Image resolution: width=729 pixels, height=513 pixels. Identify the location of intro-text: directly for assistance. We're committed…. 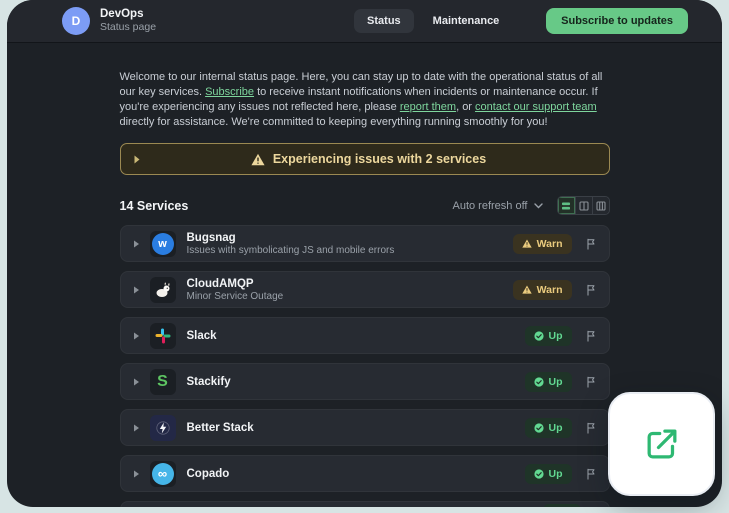
(333, 122).